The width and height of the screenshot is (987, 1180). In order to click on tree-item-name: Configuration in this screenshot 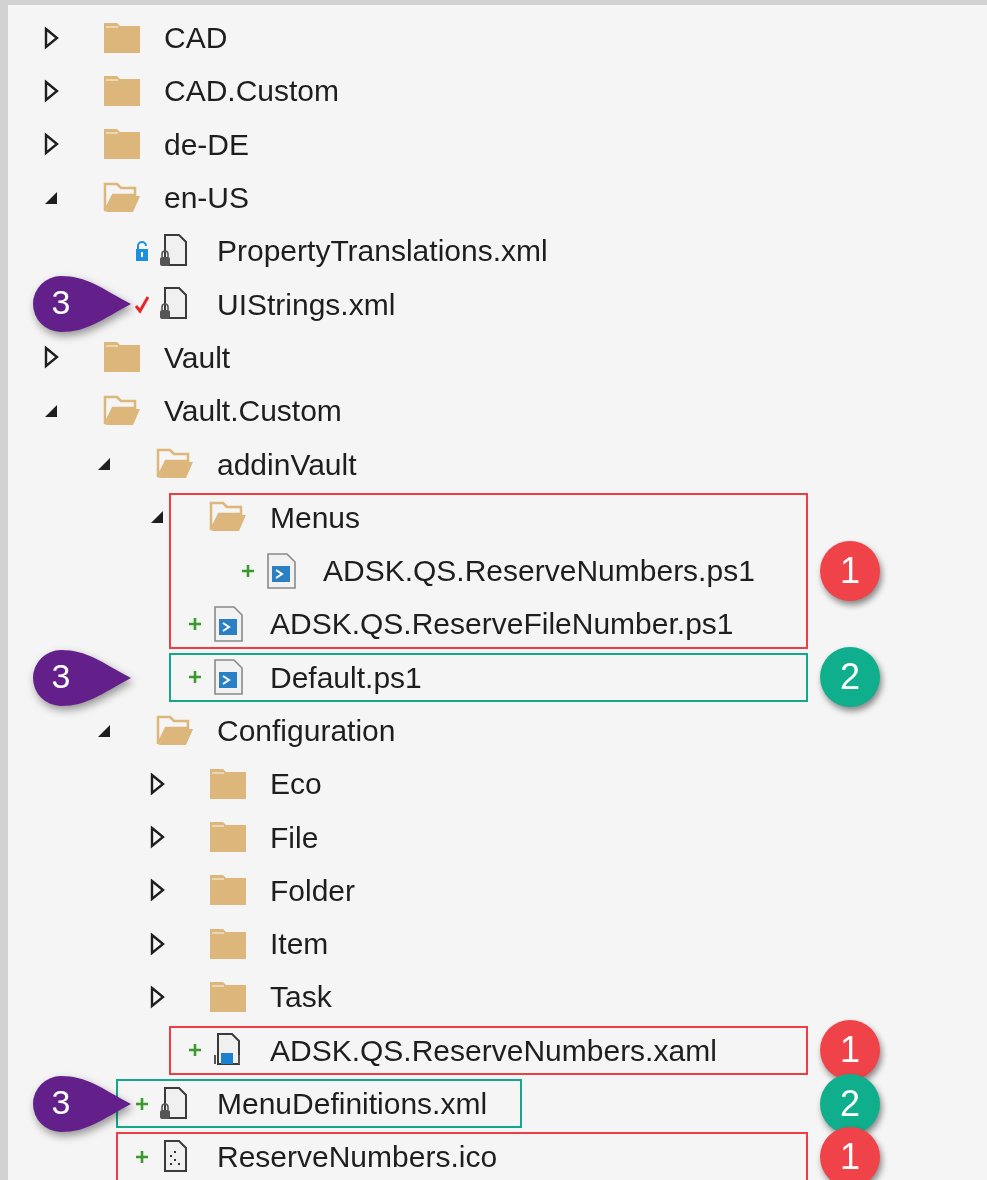, I will do `click(306, 730)`.